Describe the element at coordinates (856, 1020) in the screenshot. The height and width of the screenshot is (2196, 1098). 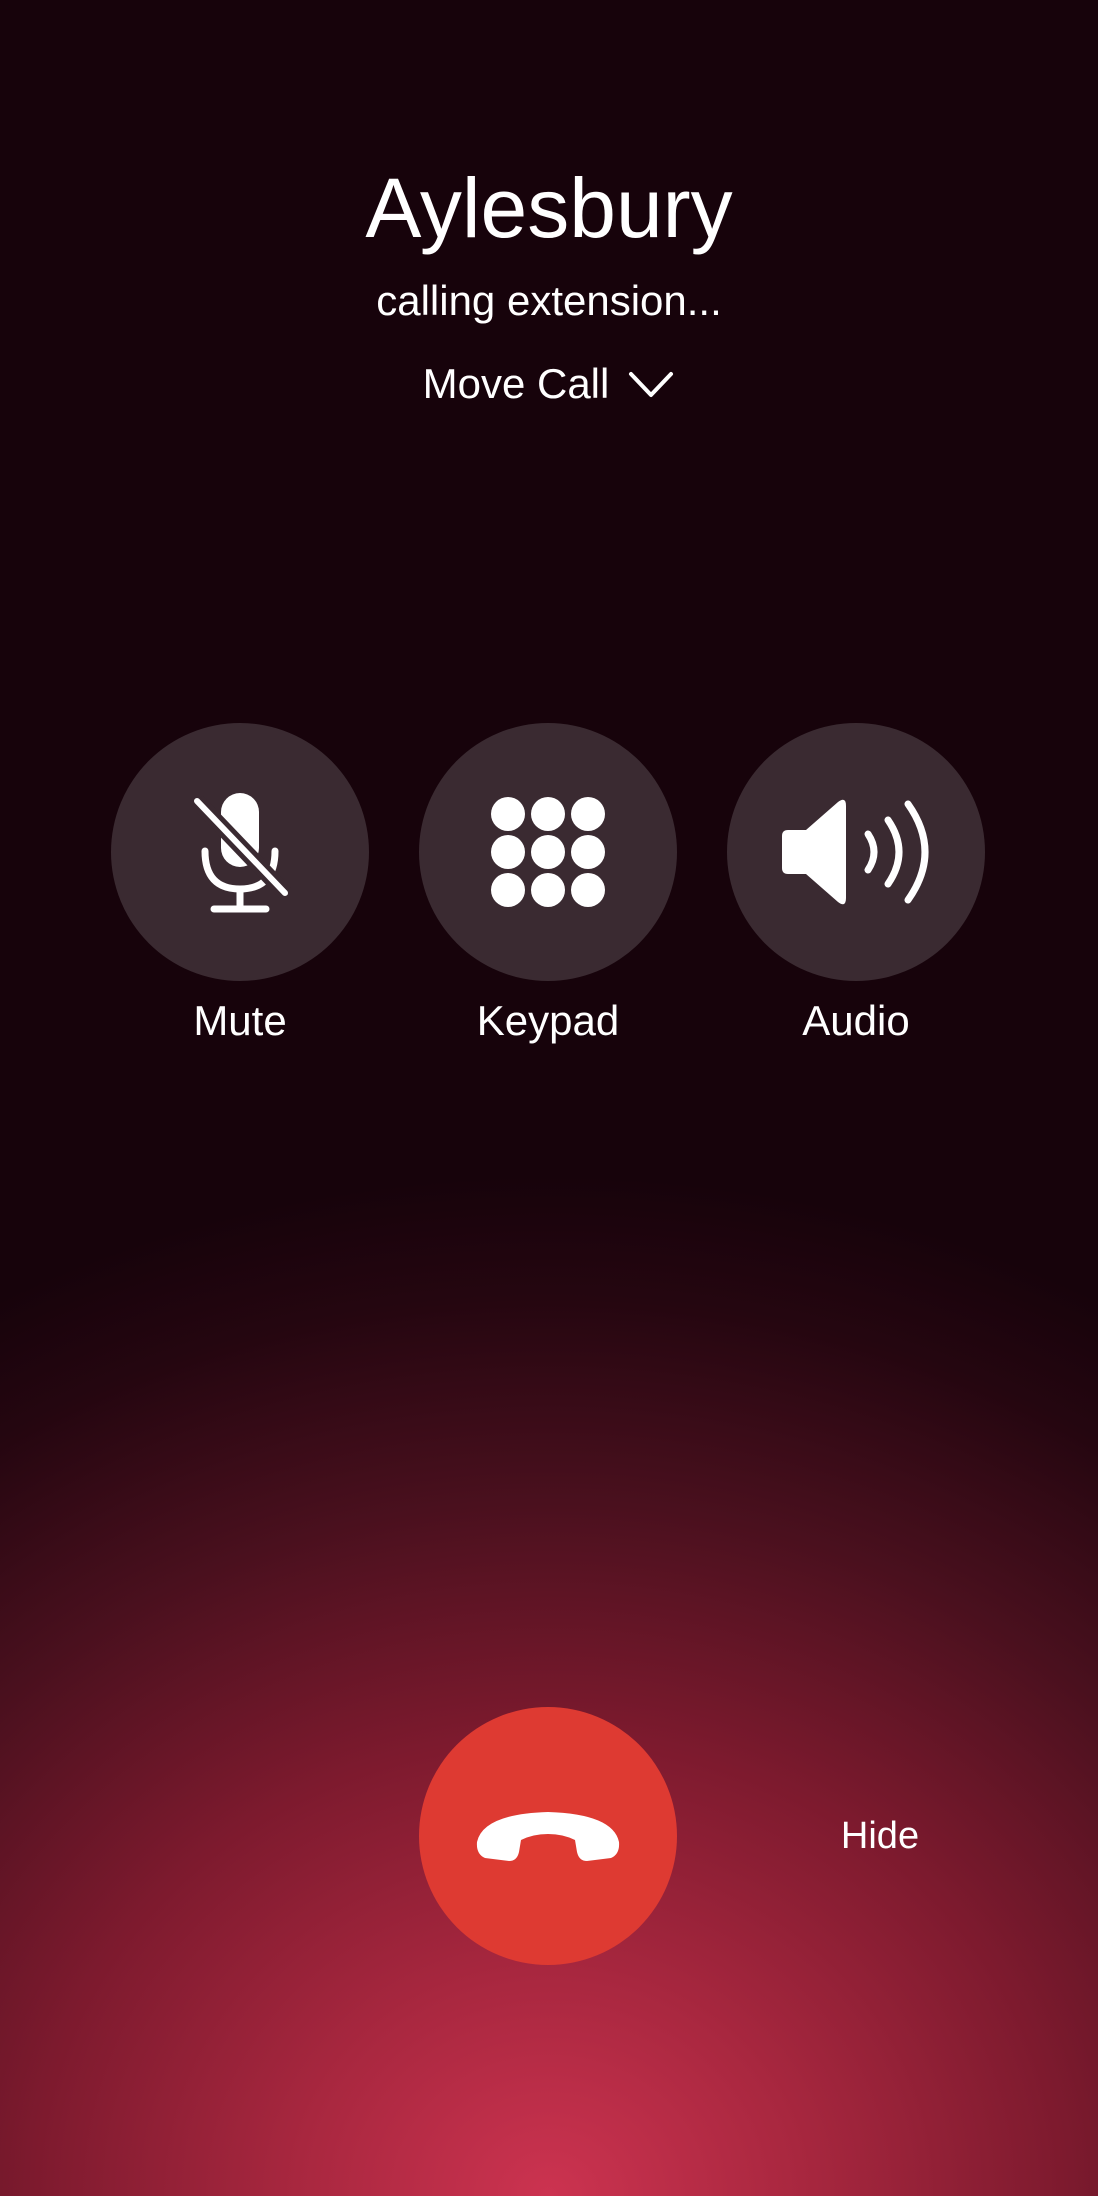
I see `audio-label: Audio` at that location.